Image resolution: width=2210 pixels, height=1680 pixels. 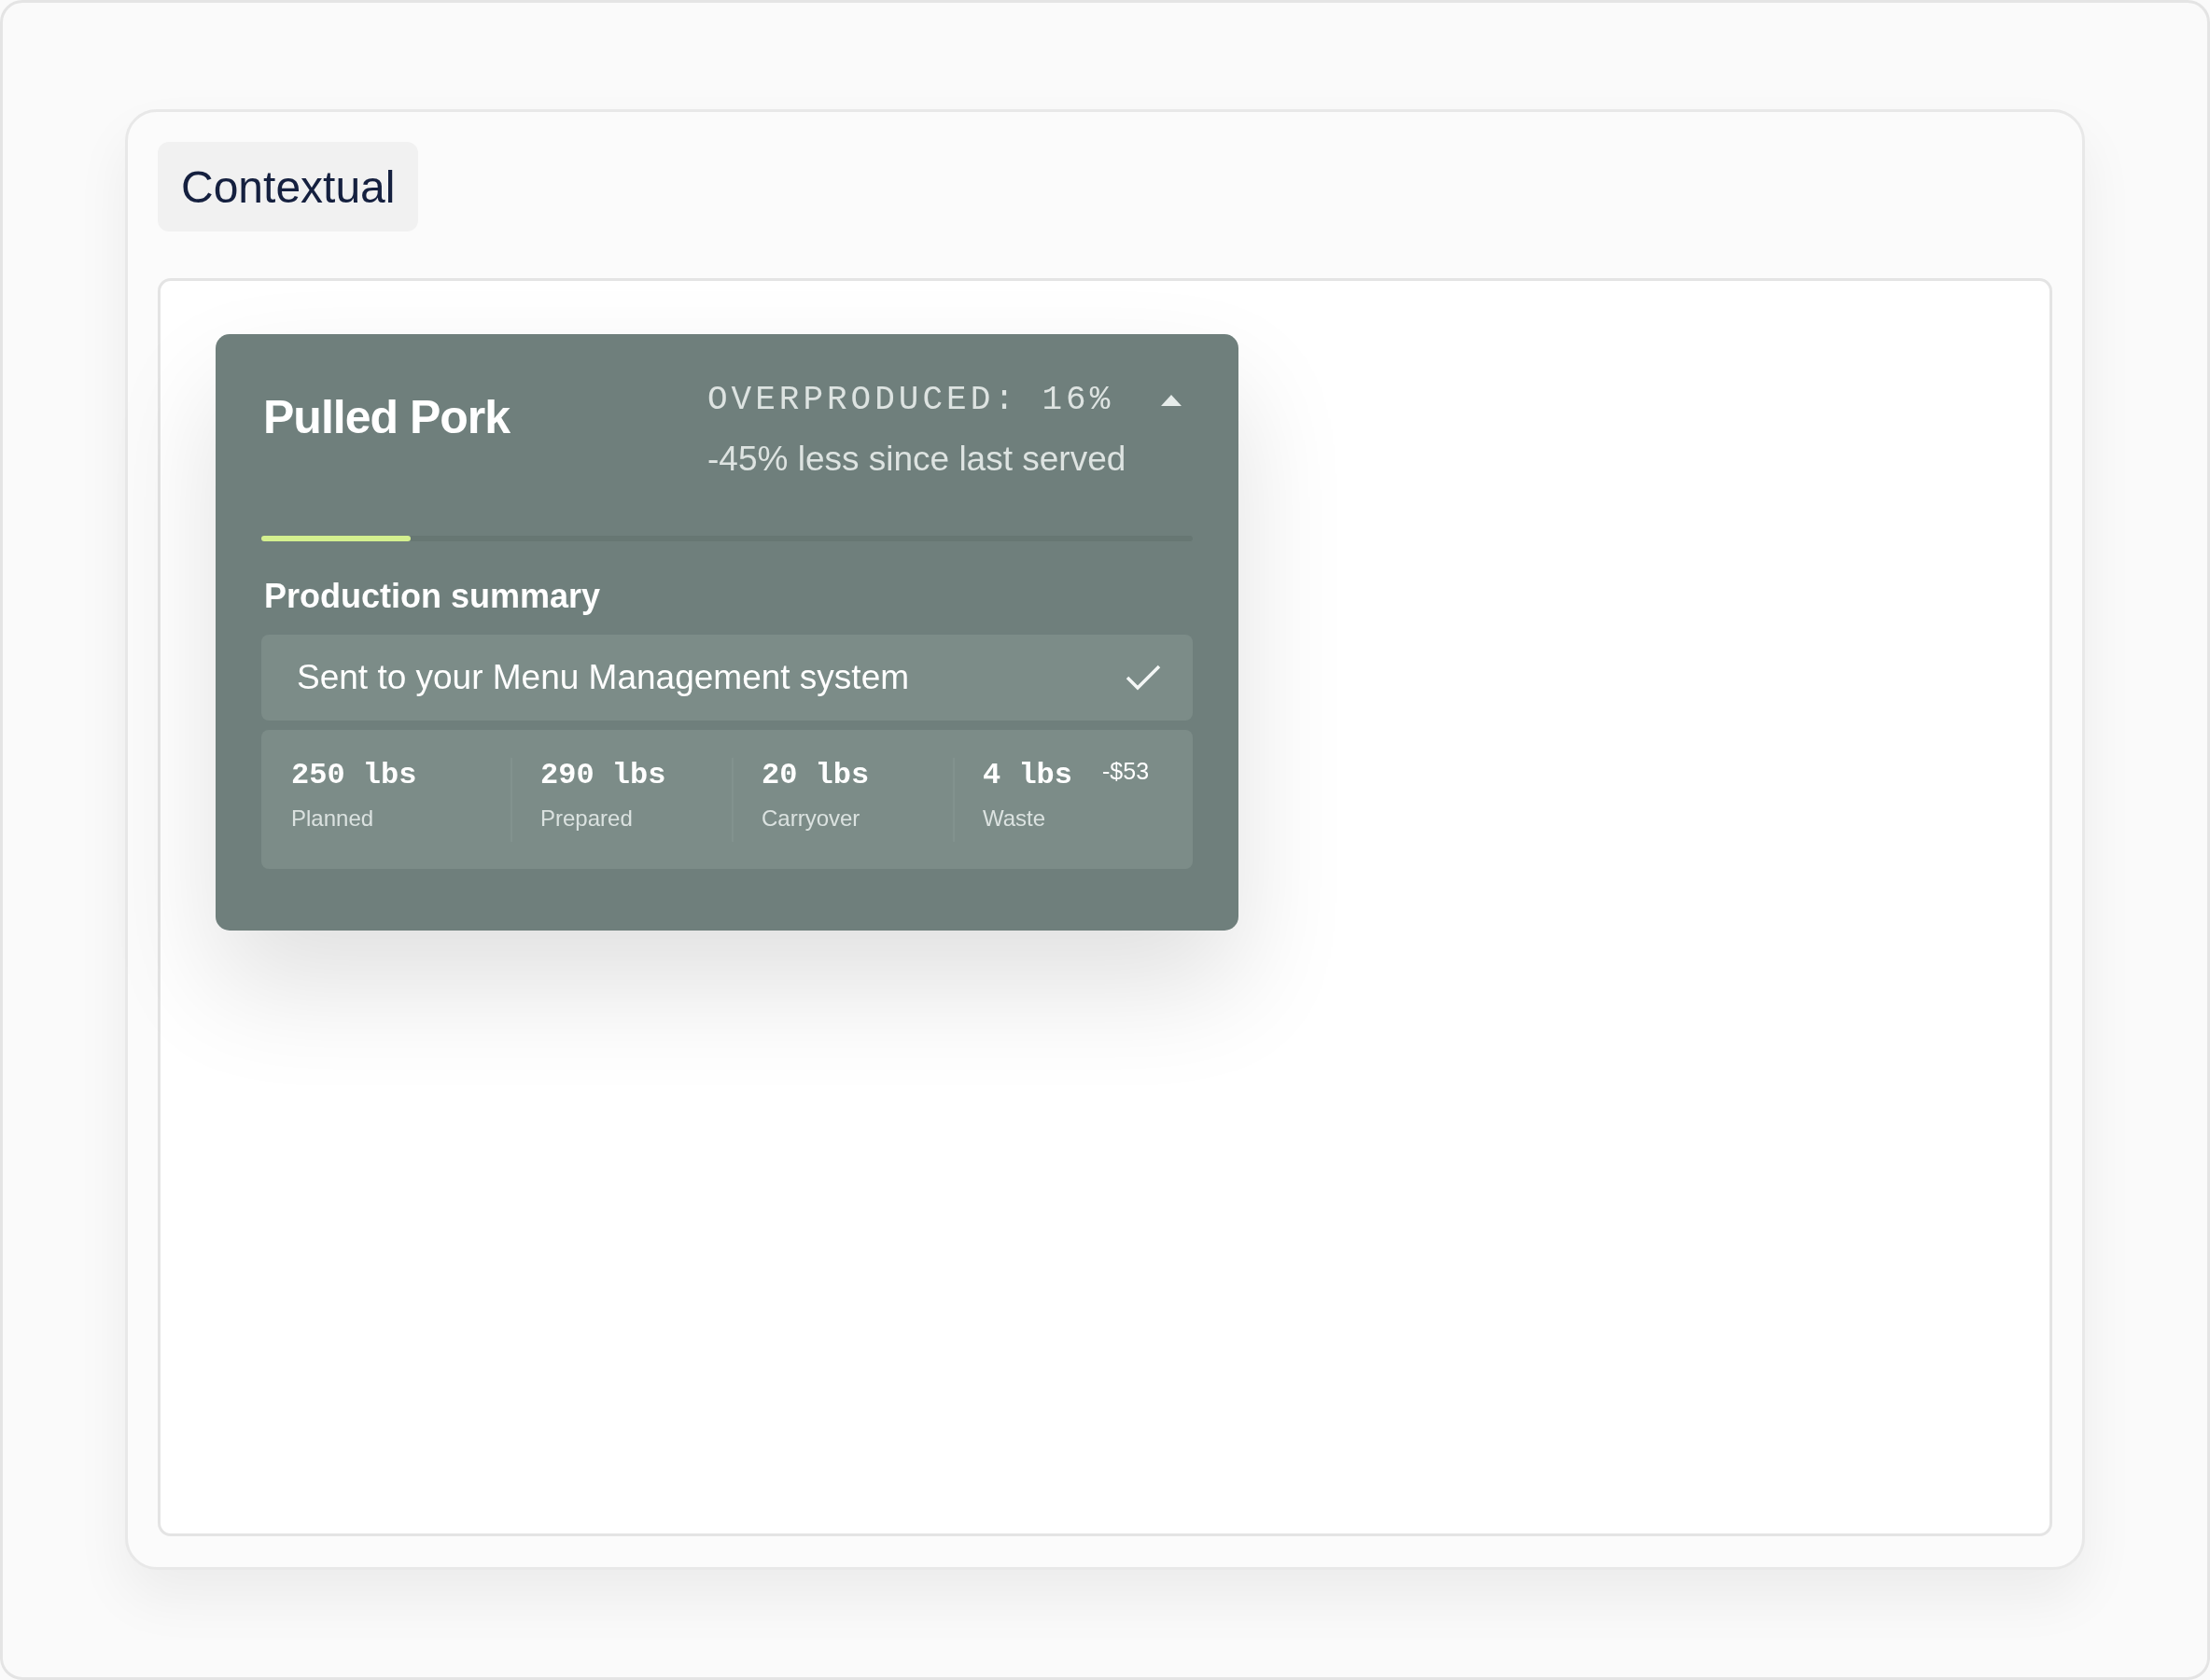 What do you see at coordinates (816, 775) in the screenshot?
I see `stat-value: 20 lbs` at bounding box center [816, 775].